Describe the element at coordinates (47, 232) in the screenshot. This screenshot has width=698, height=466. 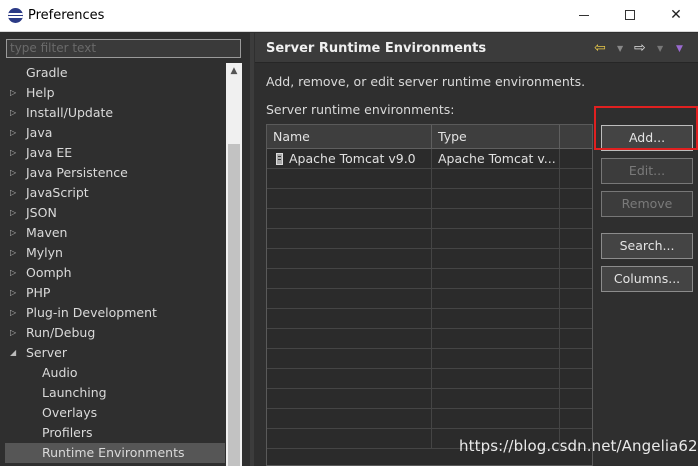
I see `tree-item-label: Maven` at that location.